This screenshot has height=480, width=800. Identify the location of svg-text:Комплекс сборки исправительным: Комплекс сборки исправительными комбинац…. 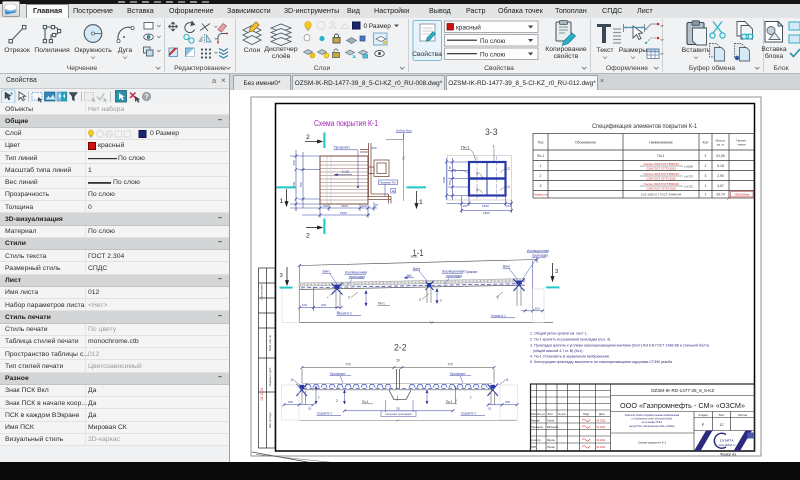
(652, 416).